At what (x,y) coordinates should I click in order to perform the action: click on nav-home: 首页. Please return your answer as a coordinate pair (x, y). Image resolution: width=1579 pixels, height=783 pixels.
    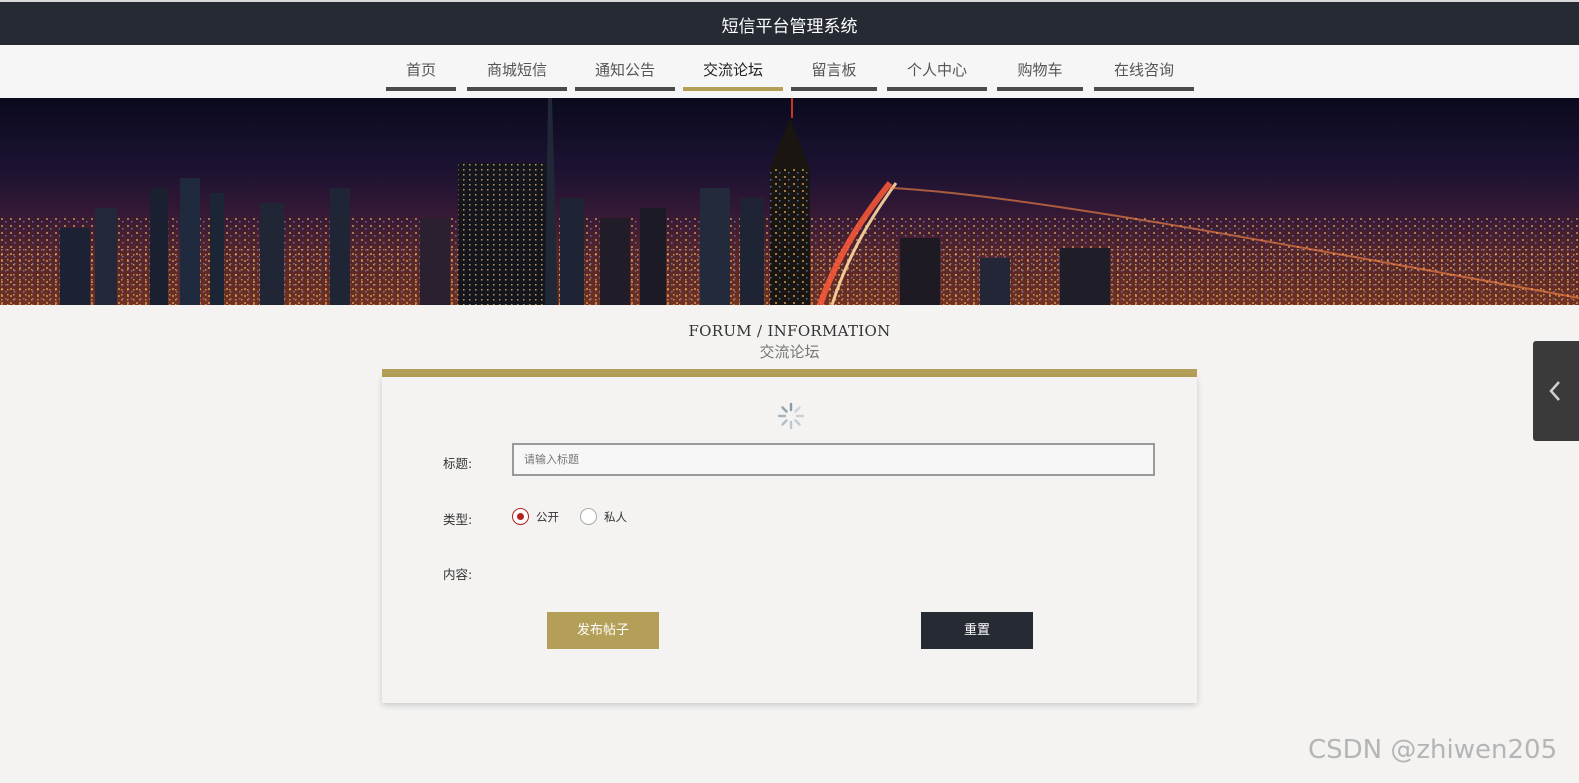
    Looking at the image, I should click on (421, 68).